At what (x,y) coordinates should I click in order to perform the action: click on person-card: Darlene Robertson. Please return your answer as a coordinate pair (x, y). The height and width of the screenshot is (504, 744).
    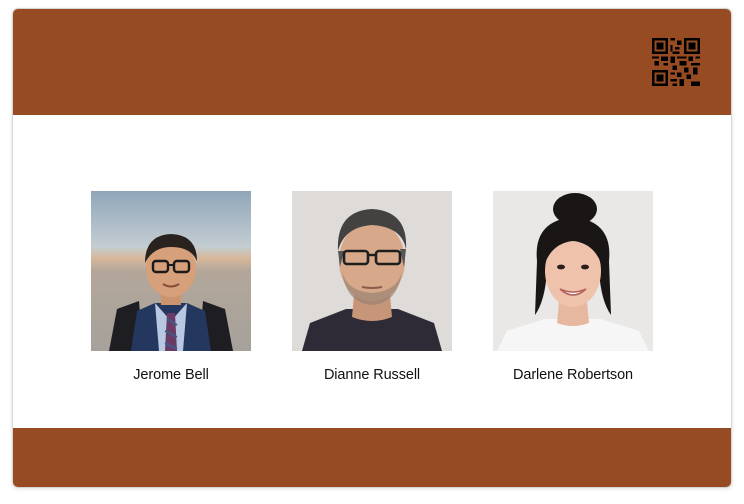
    Looking at the image, I should click on (573, 287).